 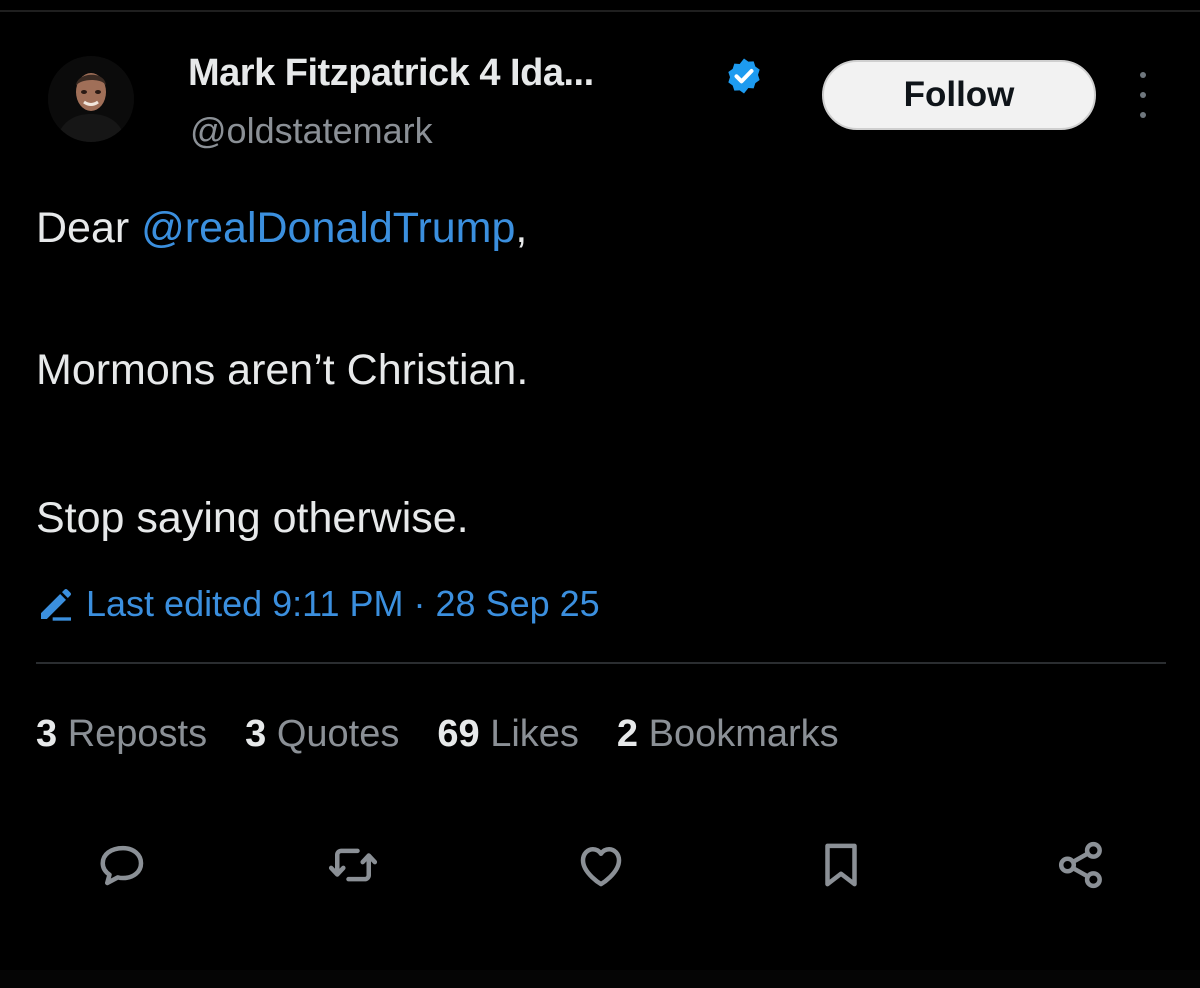 What do you see at coordinates (311, 131) in the screenshot?
I see `author-handle: @oldstatemark` at bounding box center [311, 131].